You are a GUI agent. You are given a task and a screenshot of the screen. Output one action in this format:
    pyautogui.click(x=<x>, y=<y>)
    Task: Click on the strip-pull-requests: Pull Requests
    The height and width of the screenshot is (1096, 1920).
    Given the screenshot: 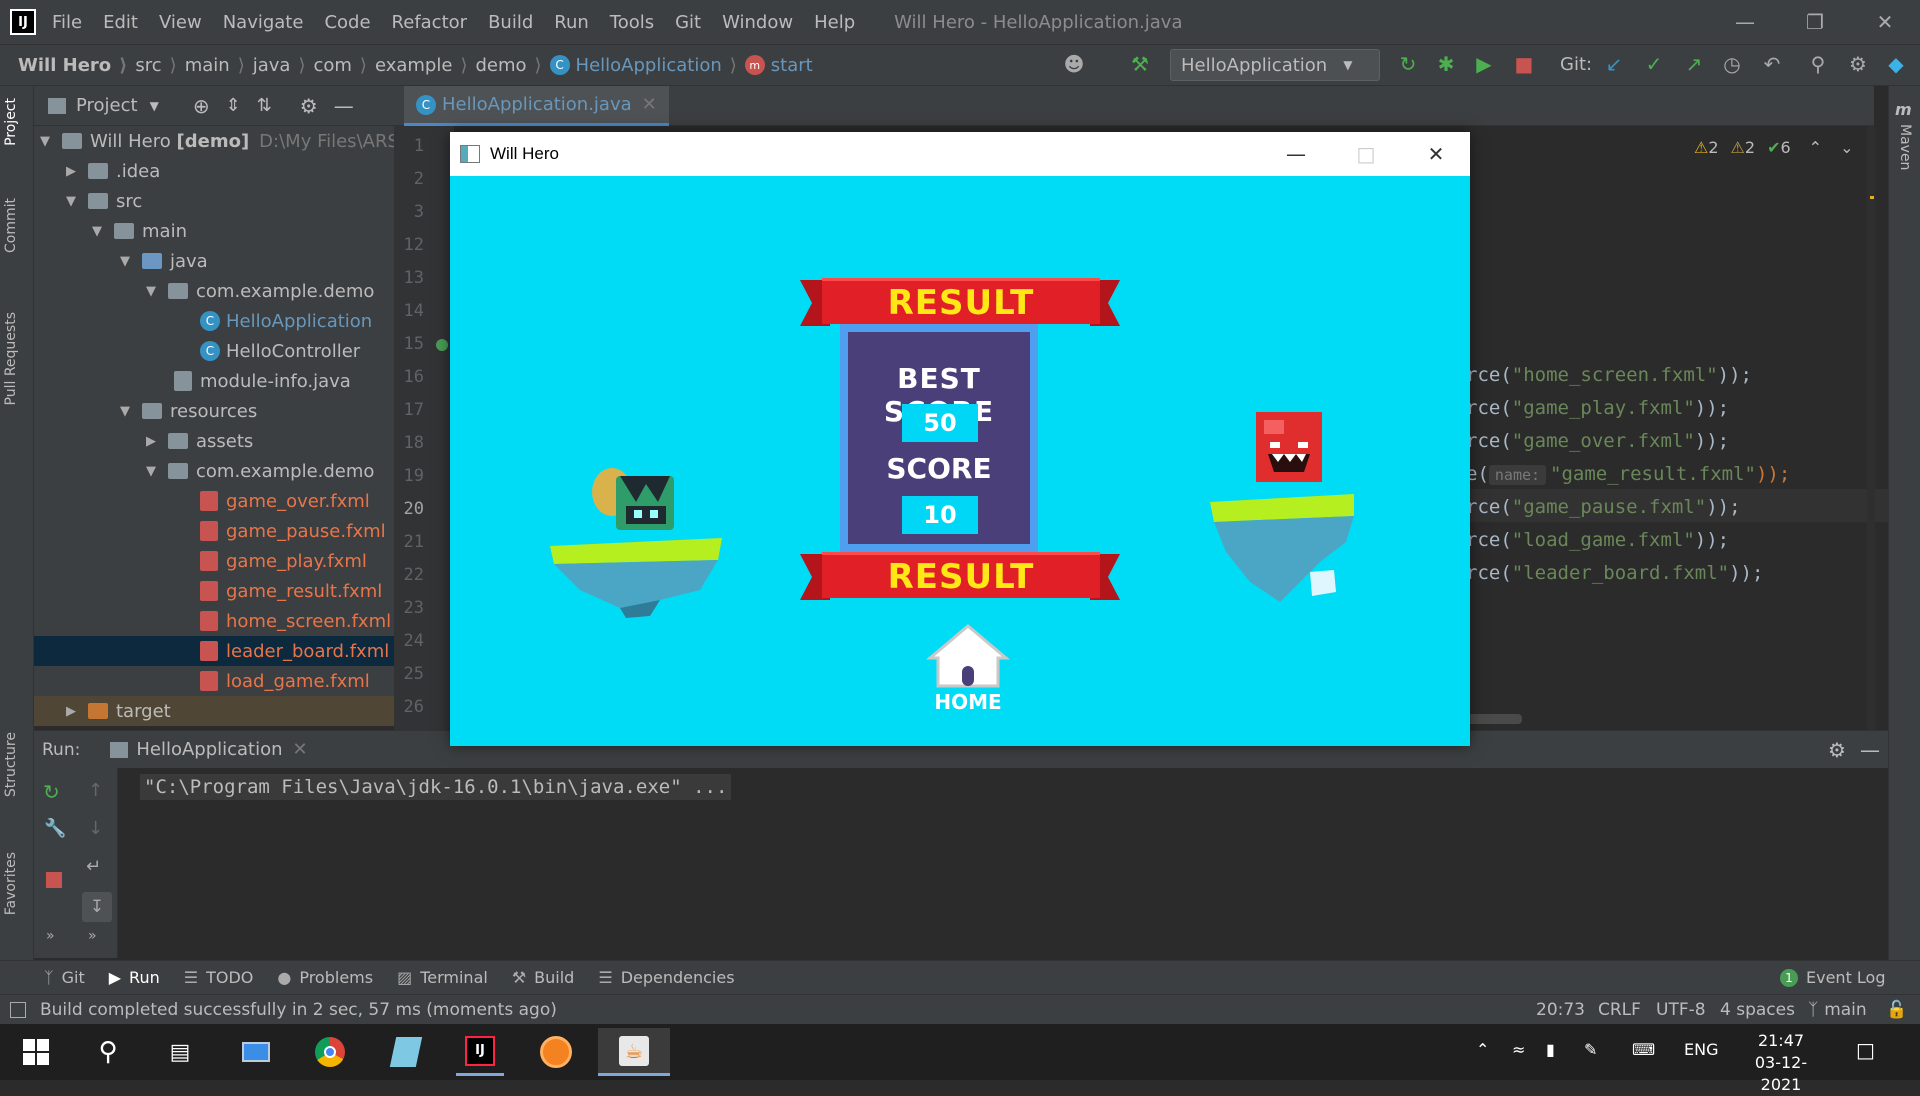 What is the action you would take?
    pyautogui.click(x=11, y=358)
    